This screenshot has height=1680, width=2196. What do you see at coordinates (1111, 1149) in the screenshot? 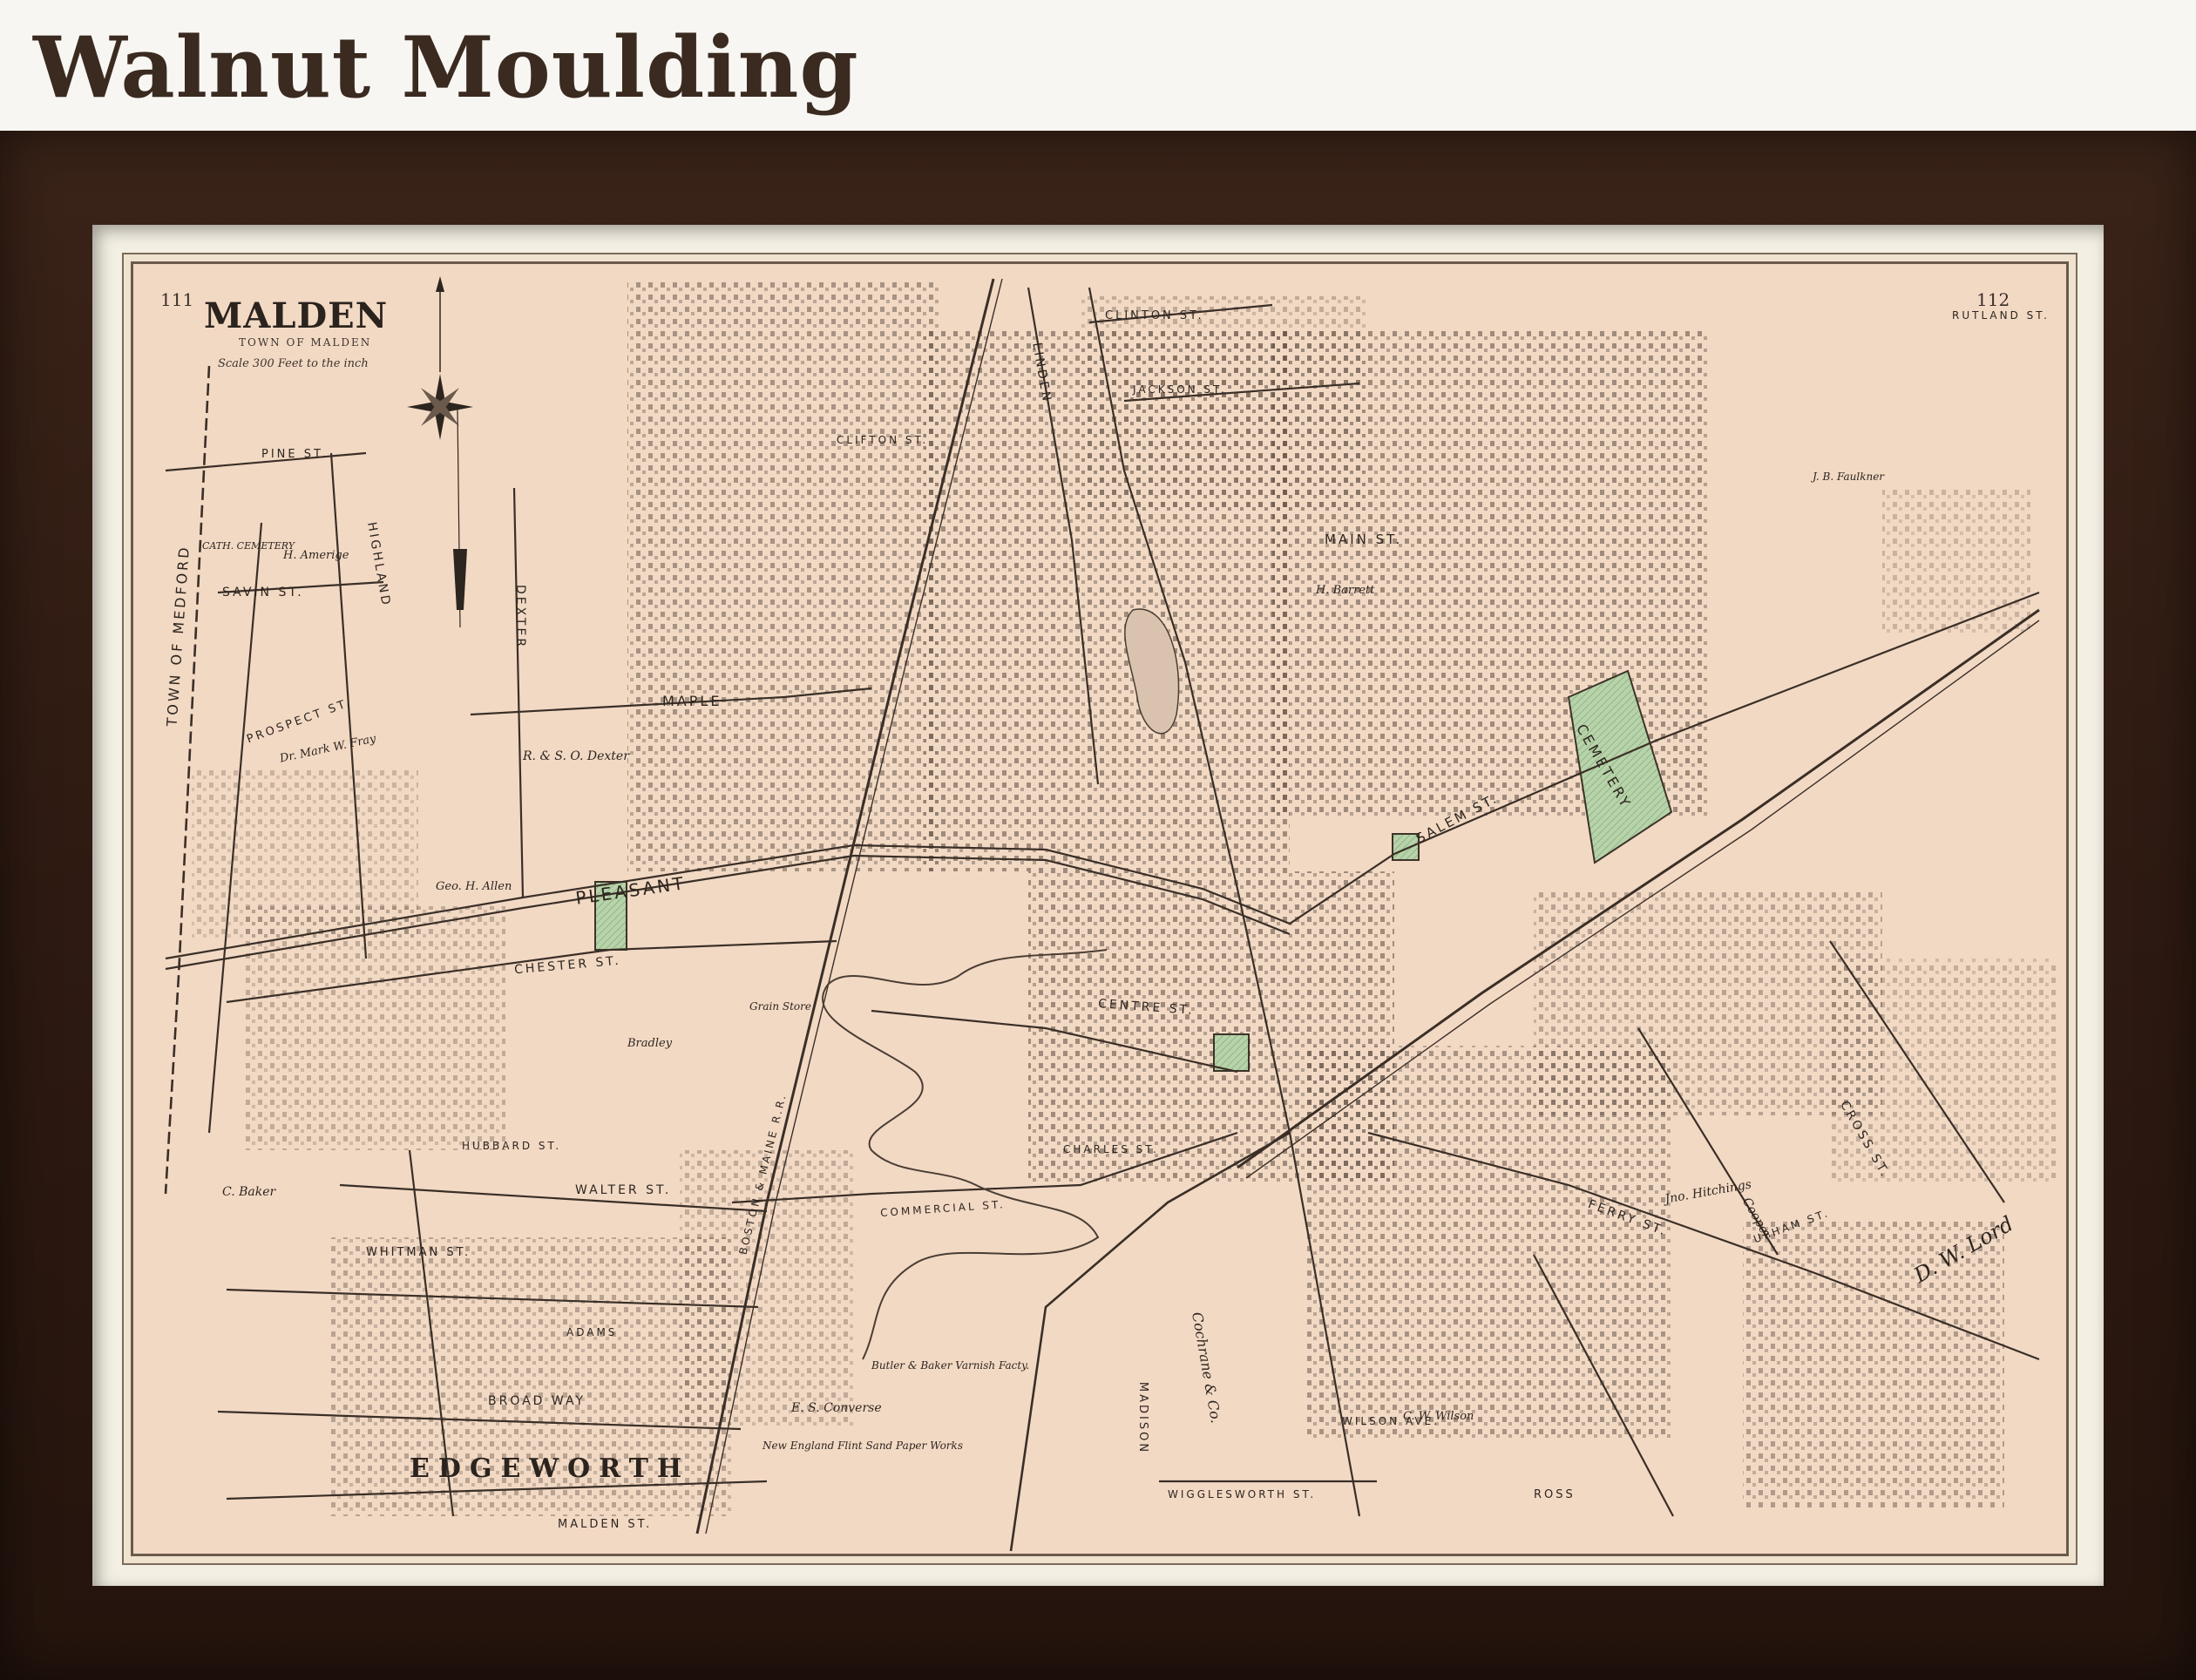
I see `street-label-charles: CHARLES ST.` at bounding box center [1111, 1149].